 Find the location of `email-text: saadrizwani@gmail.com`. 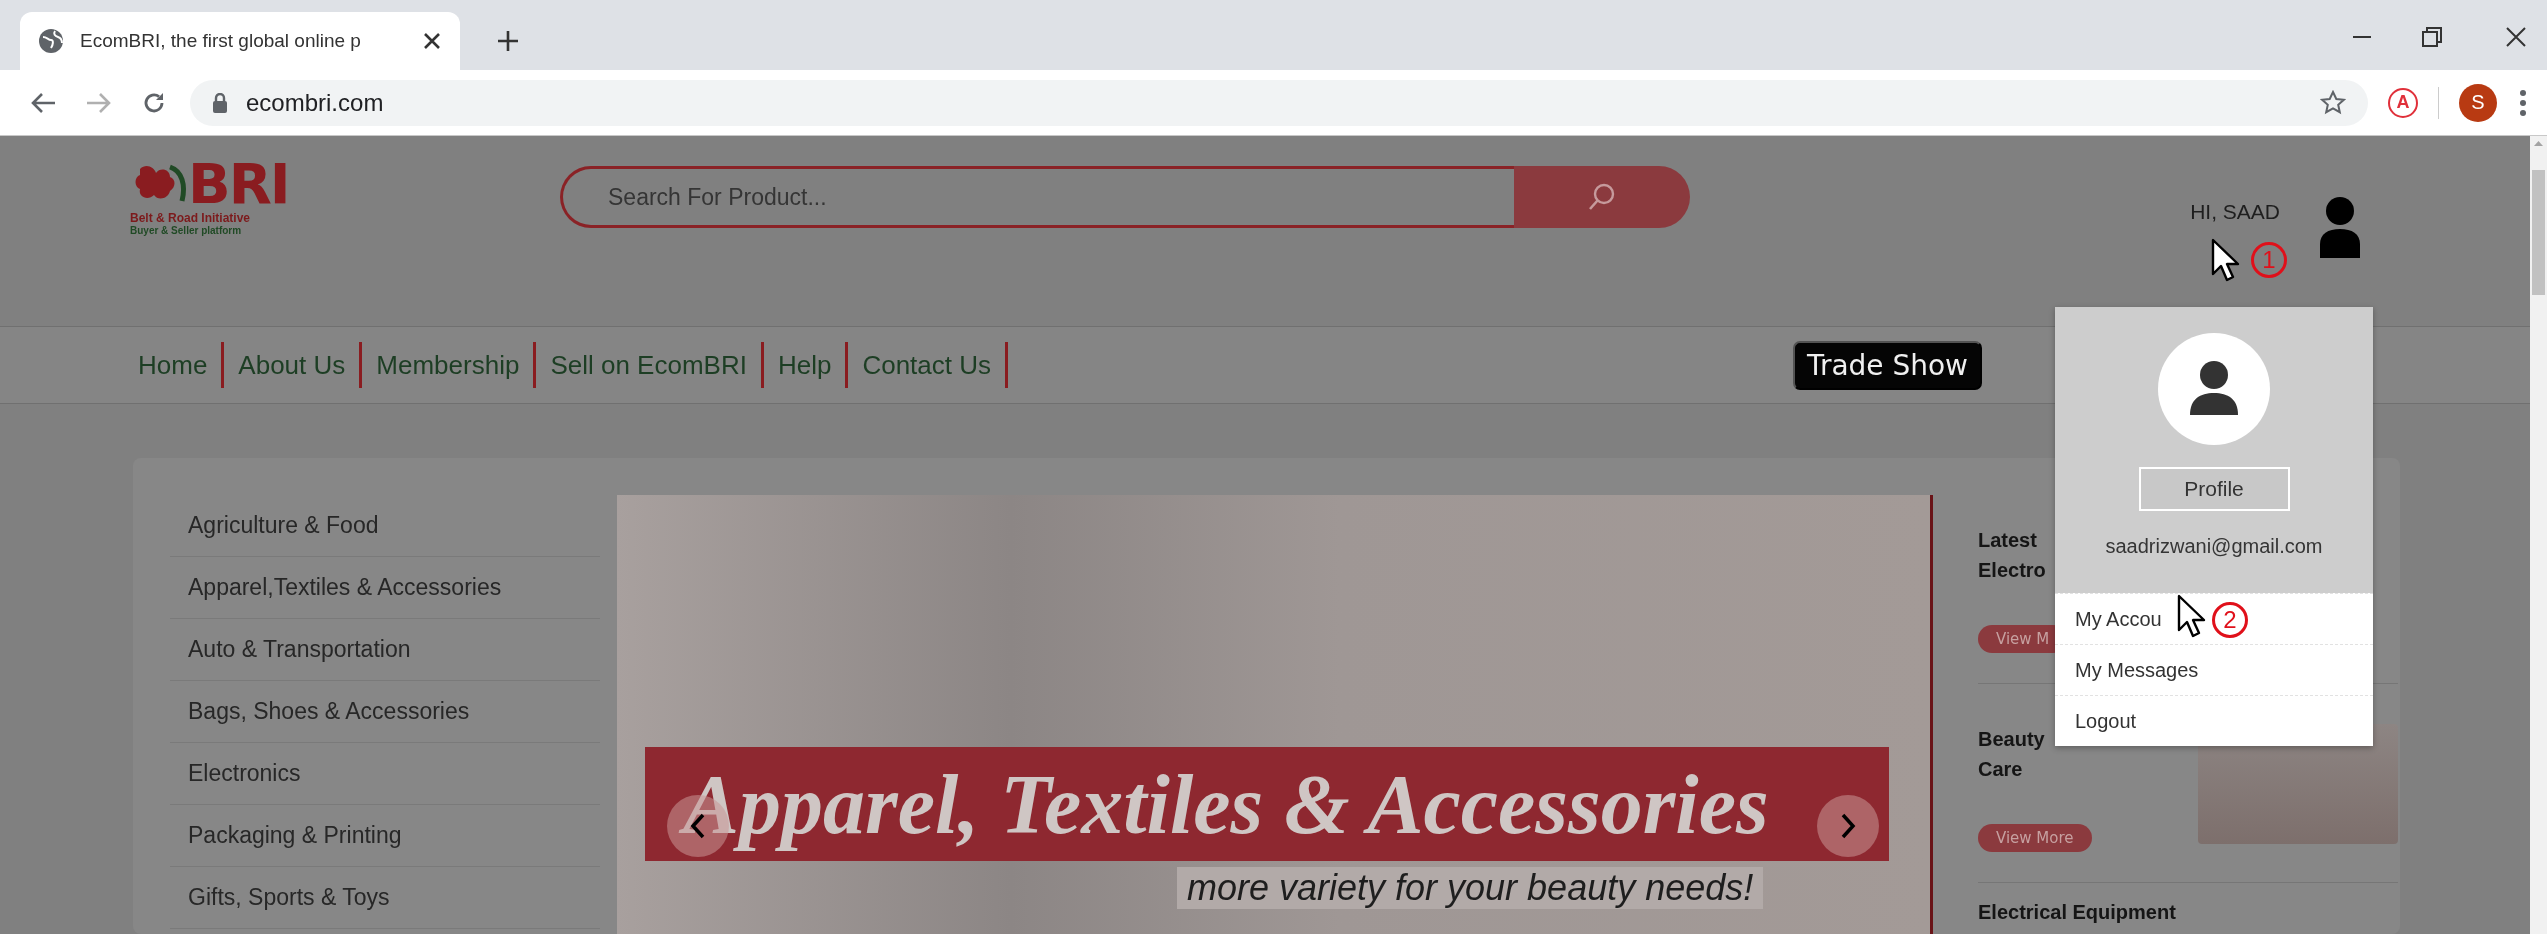

email-text: saadrizwani@gmail.com is located at coordinates (2214, 546).